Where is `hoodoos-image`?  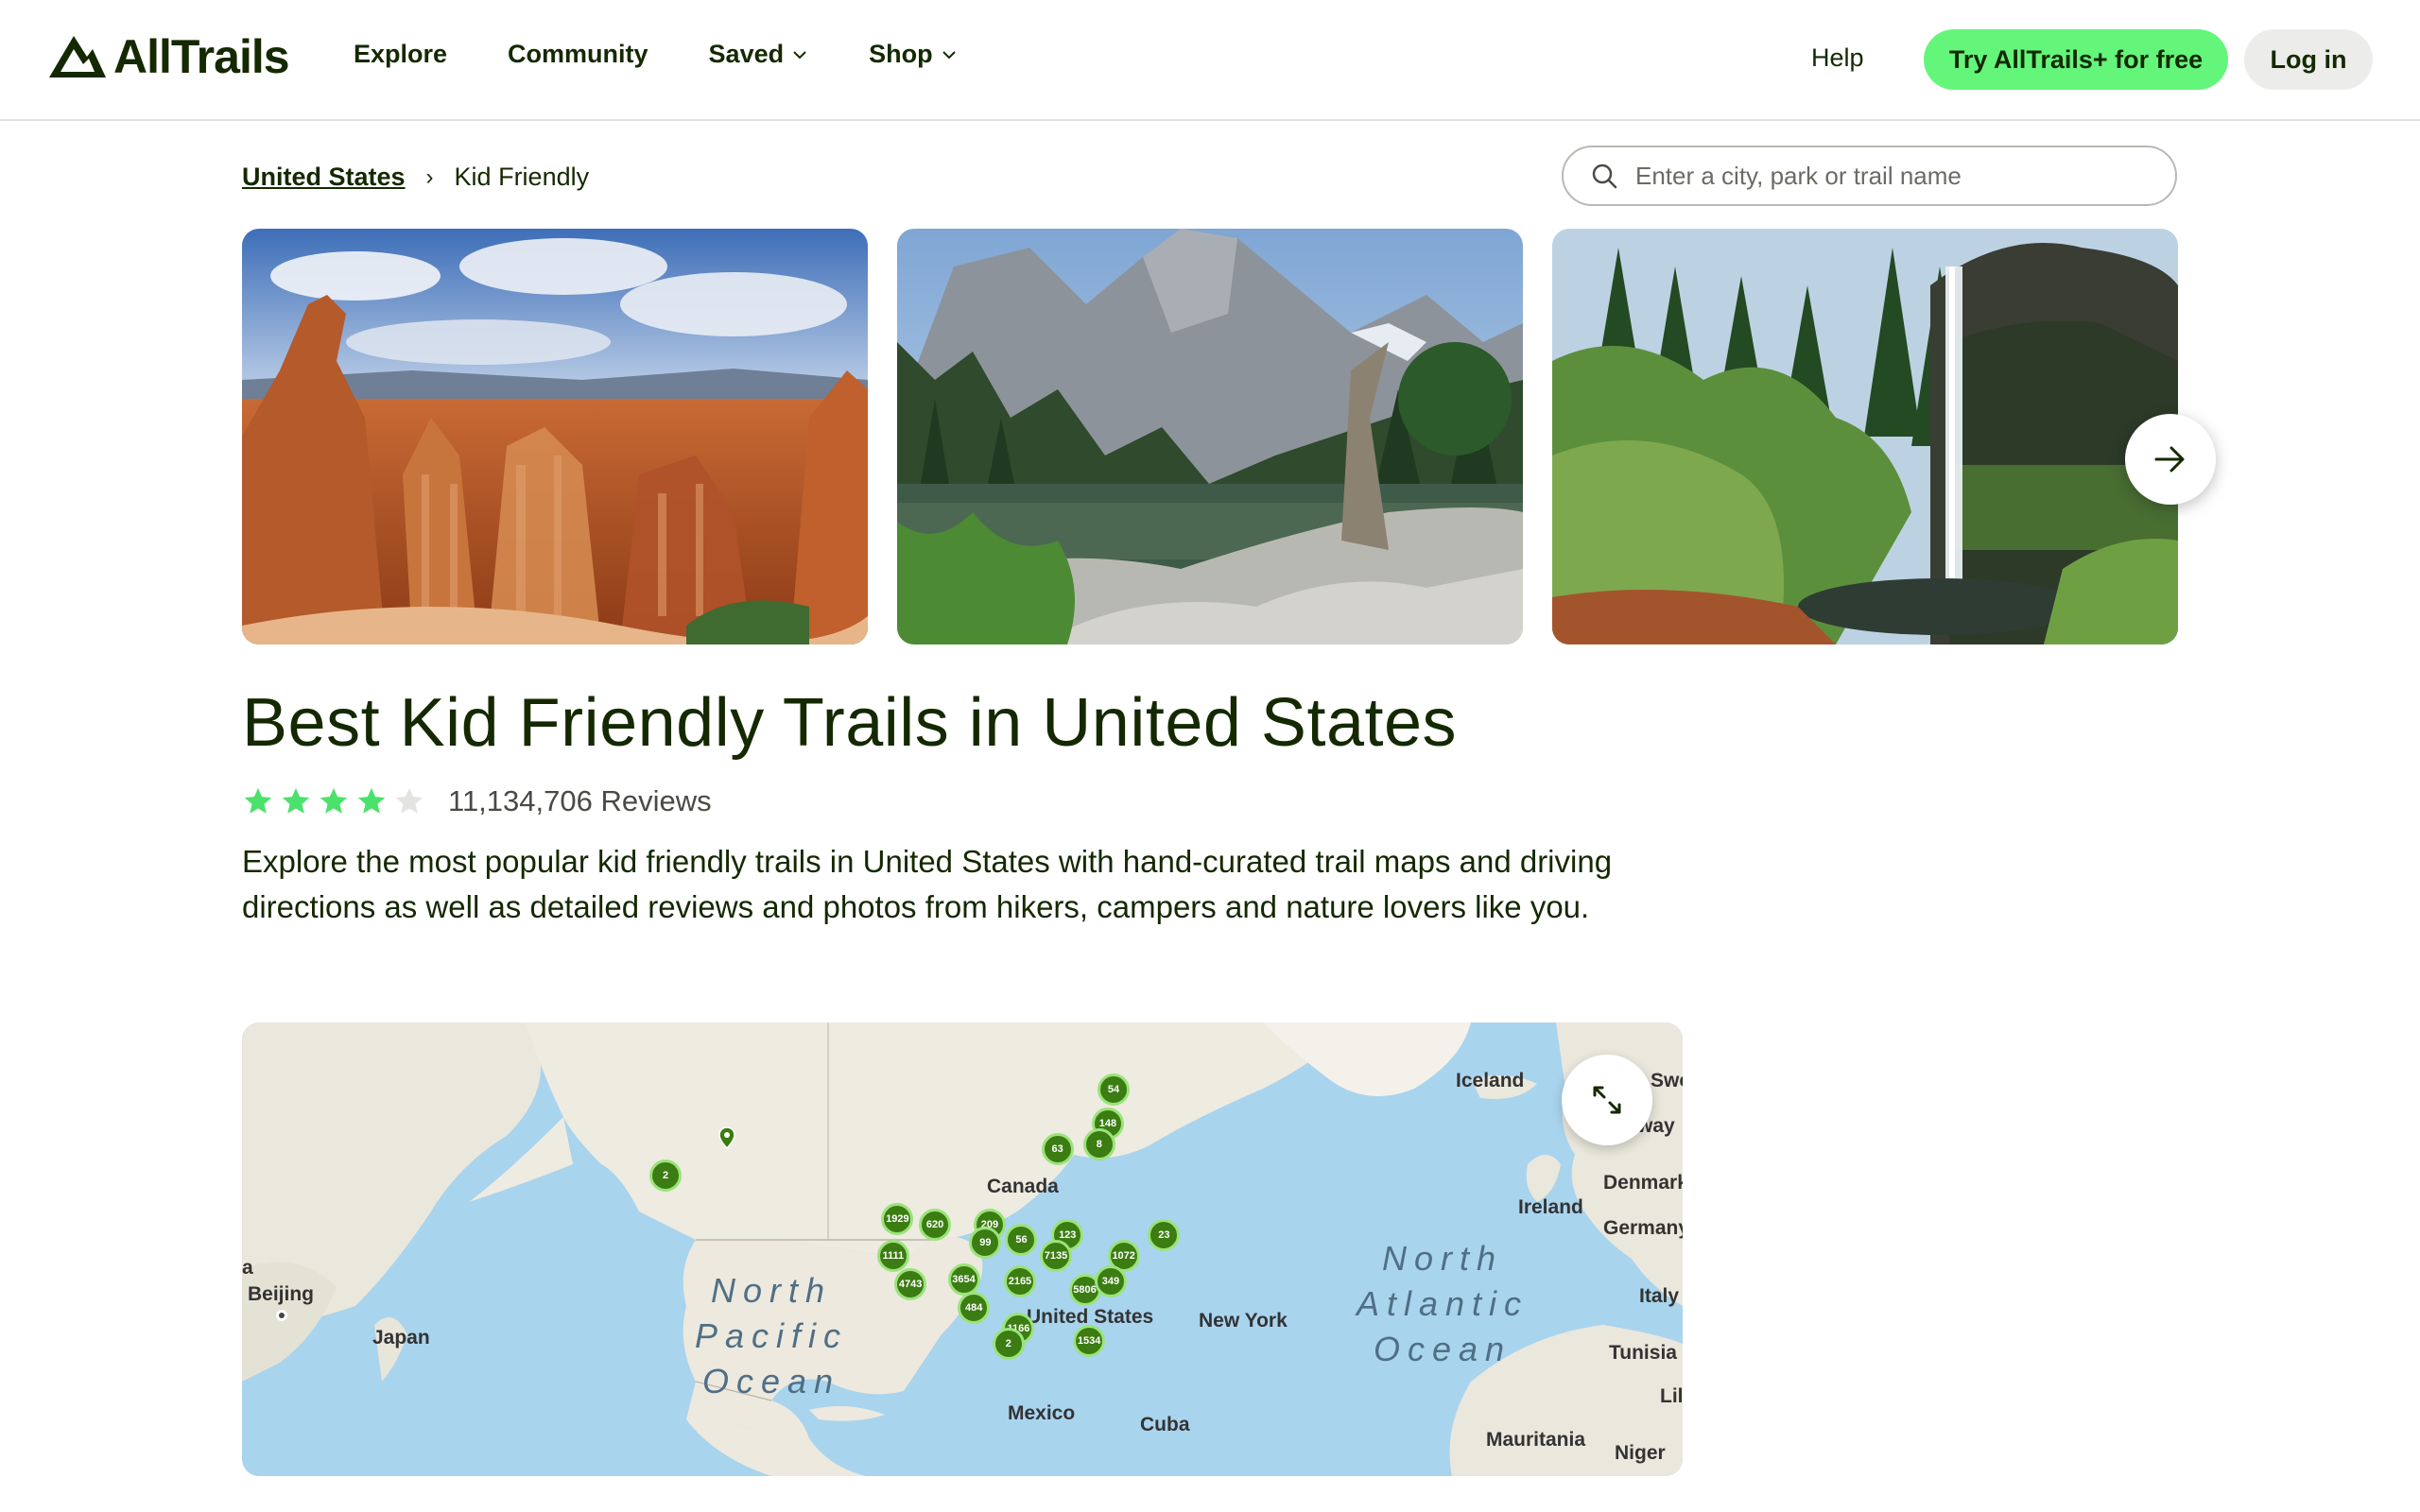
hoodoos-image is located at coordinates (555, 436).